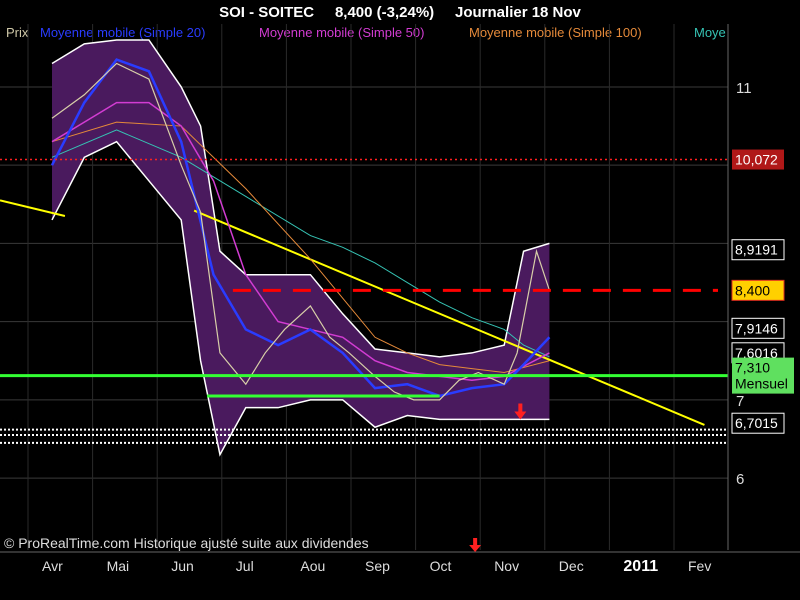 Image resolution: width=800 pixels, height=600 pixels. Describe the element at coordinates (752, 368) in the screenshot. I see `level-label: 7,310` at that location.